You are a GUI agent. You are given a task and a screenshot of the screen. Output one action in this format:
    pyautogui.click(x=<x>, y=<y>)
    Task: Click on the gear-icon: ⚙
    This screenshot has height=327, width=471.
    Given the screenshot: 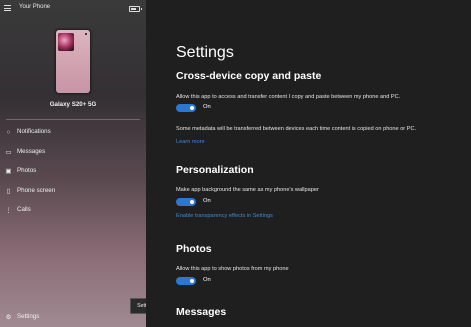 What is the action you would take?
    pyautogui.click(x=8, y=317)
    